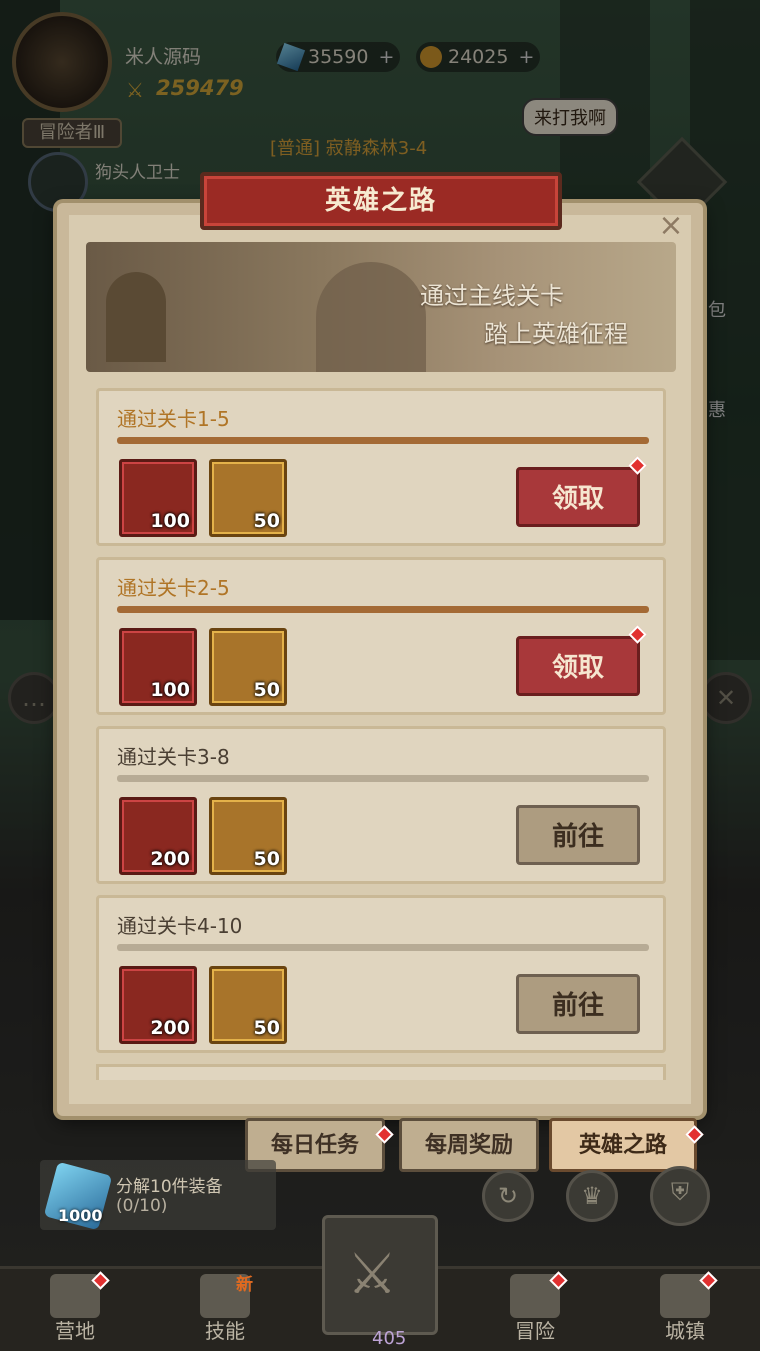 The height and width of the screenshot is (1351, 760). Describe the element at coordinates (244, 1285) in the screenshot. I see `new-badge: 新` at that location.